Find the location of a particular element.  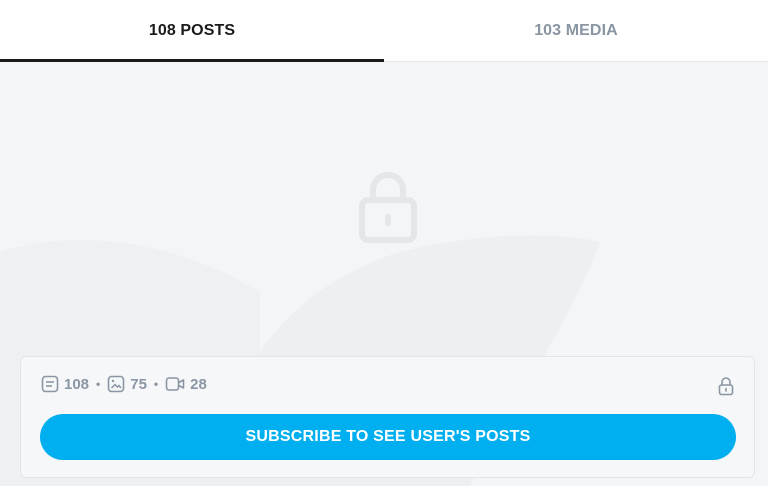

profile-tabs: 108 POSTS 103 MEDIA is located at coordinates (384, 31).